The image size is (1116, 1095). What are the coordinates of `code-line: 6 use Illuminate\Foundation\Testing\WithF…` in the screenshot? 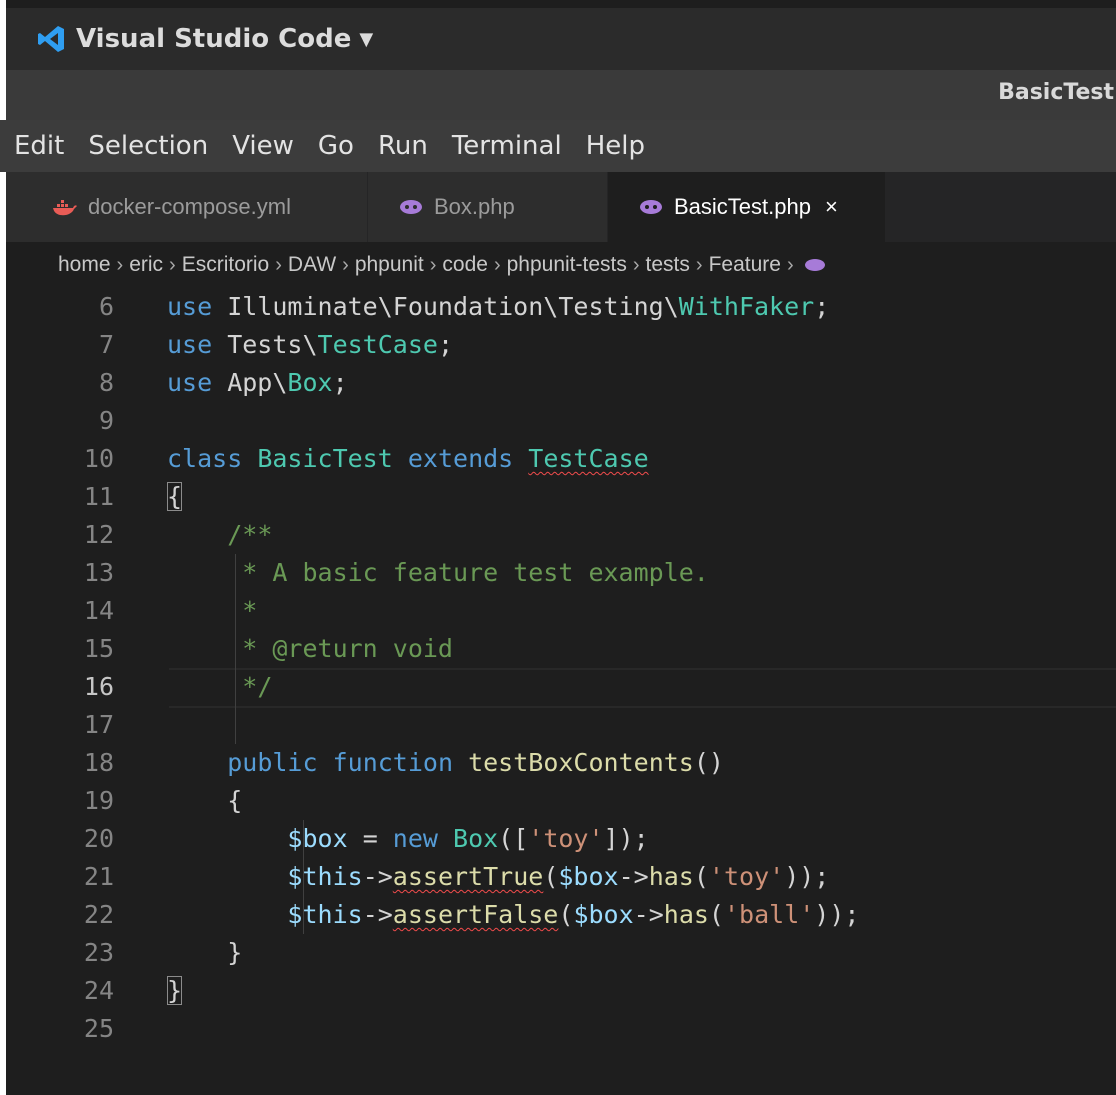 It's located at (561, 307).